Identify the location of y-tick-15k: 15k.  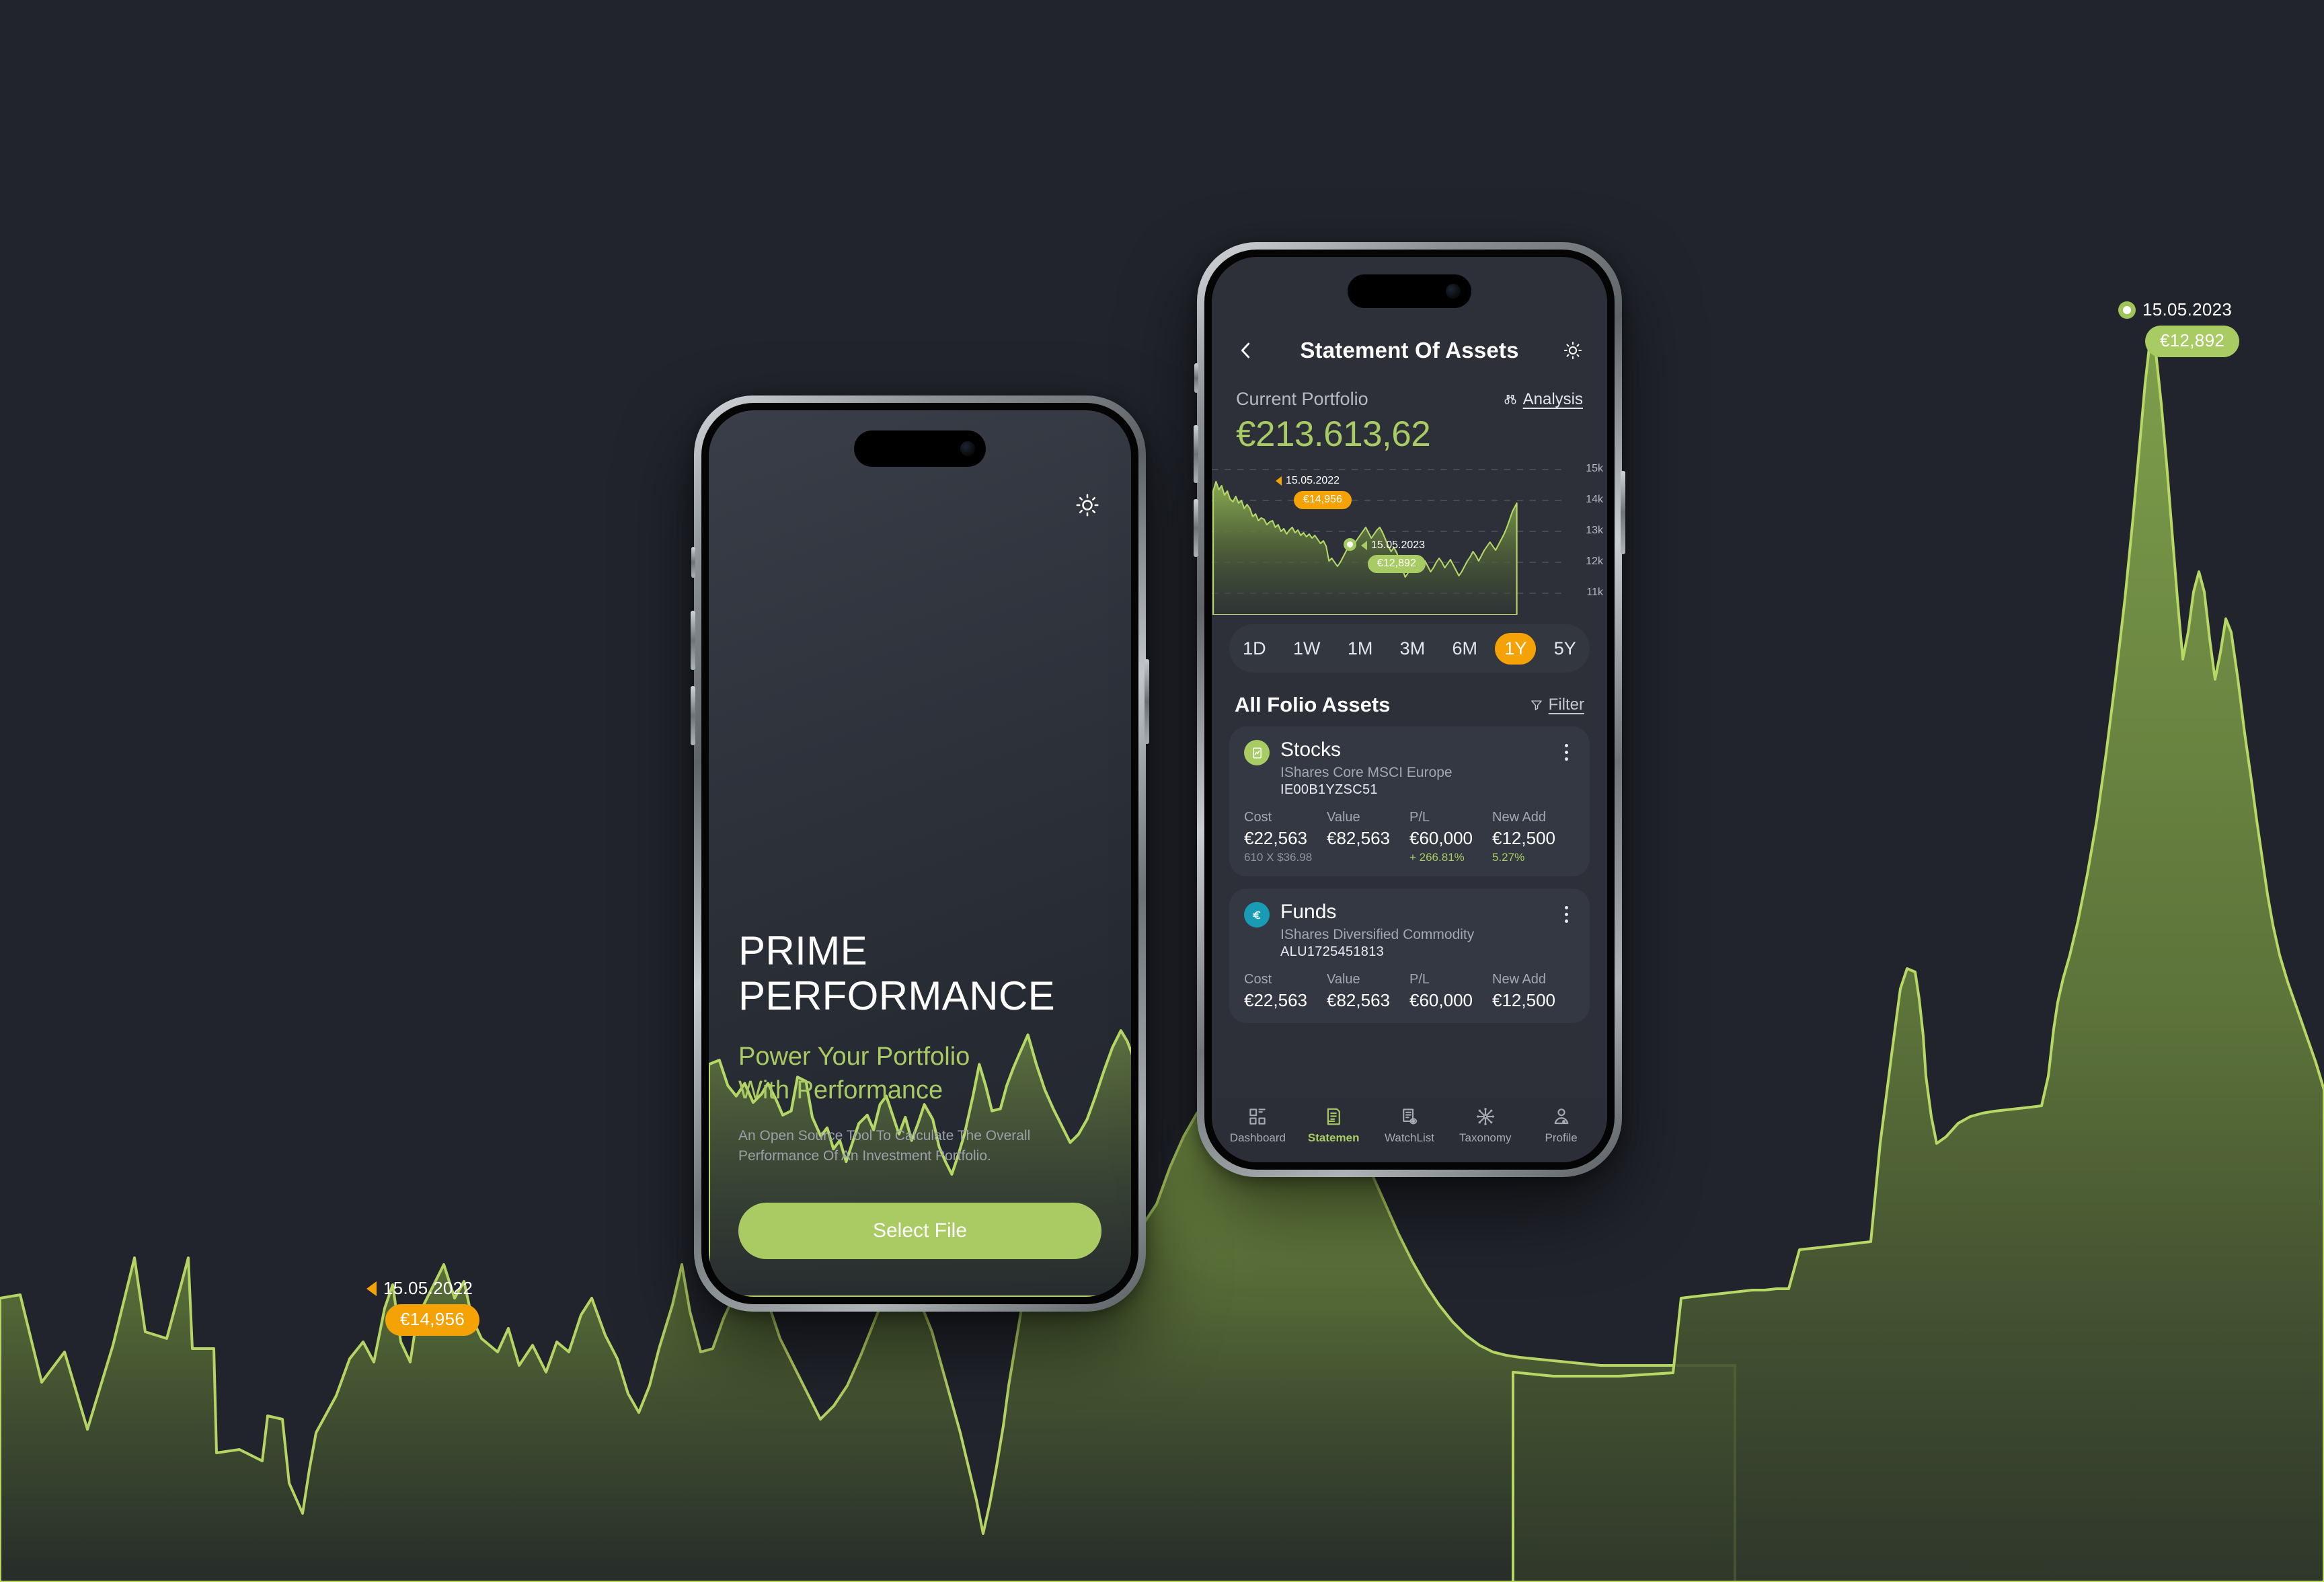
(1595, 469).